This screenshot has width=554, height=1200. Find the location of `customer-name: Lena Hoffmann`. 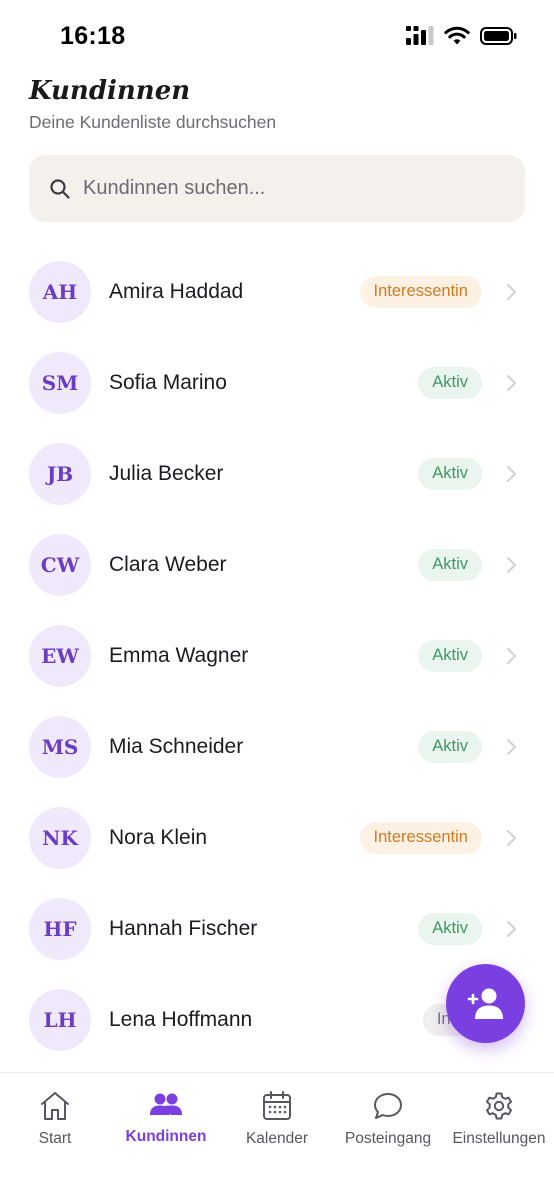

customer-name: Lena Hoffmann is located at coordinates (181, 1019).